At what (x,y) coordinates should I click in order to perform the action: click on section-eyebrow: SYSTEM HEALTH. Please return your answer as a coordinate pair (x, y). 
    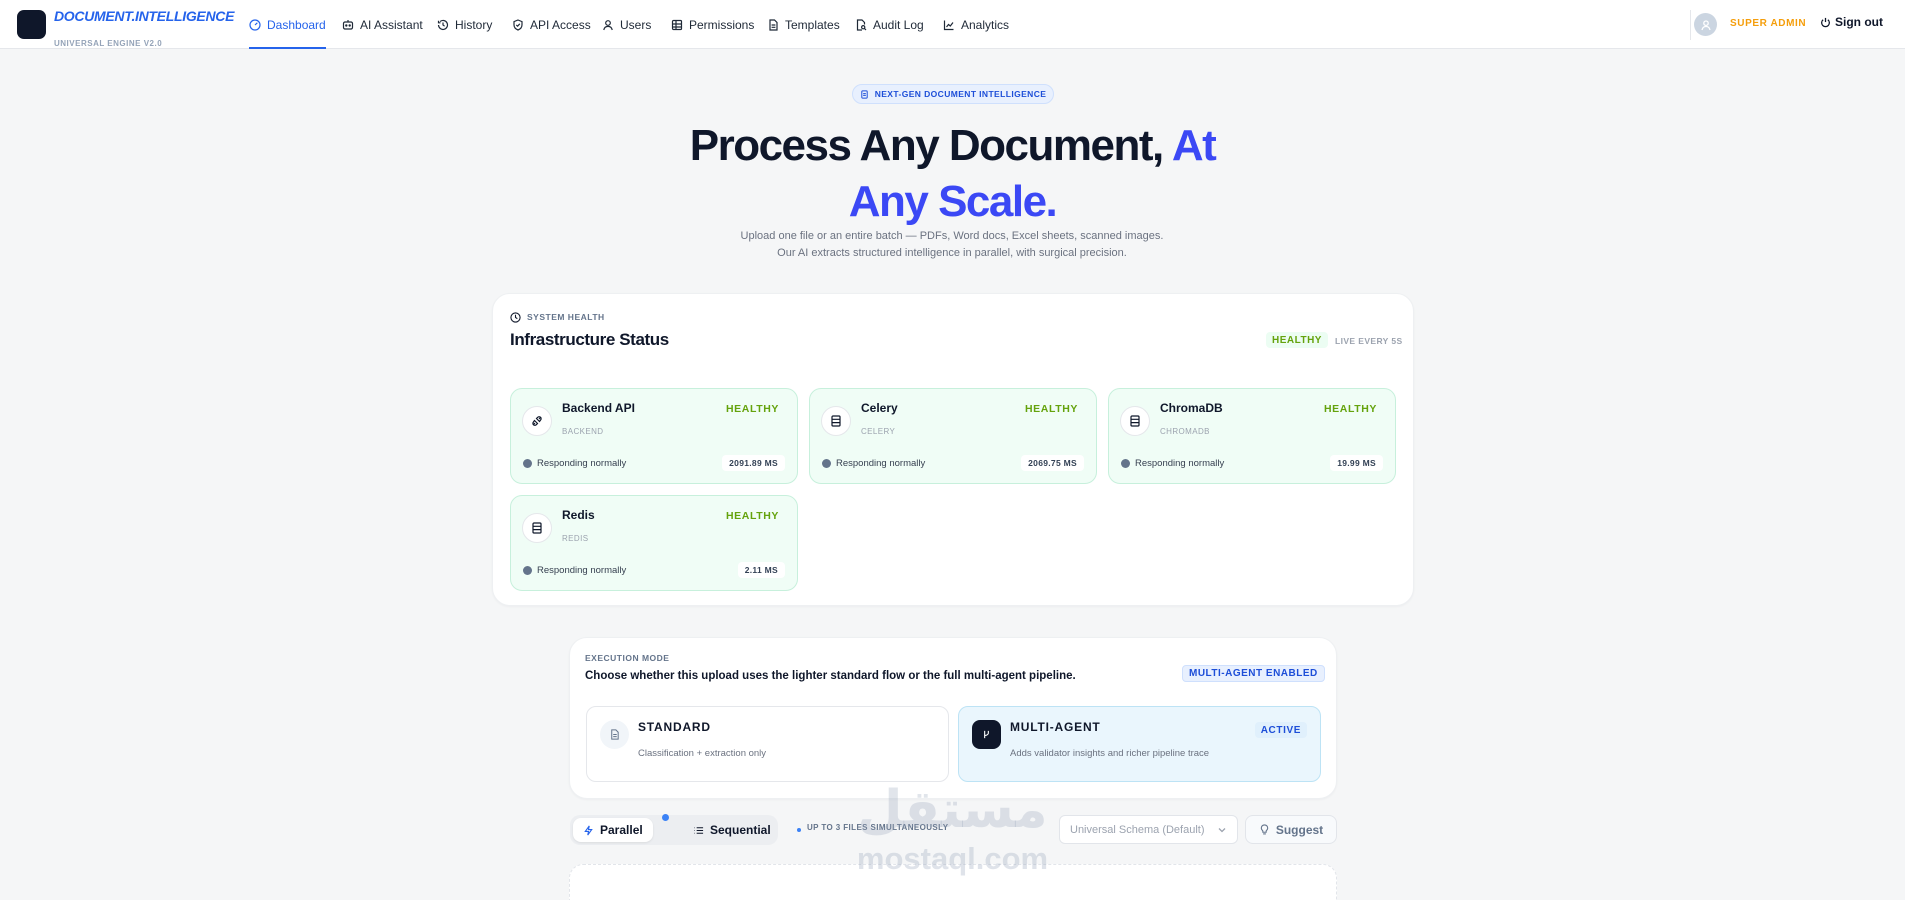
    Looking at the image, I should click on (566, 317).